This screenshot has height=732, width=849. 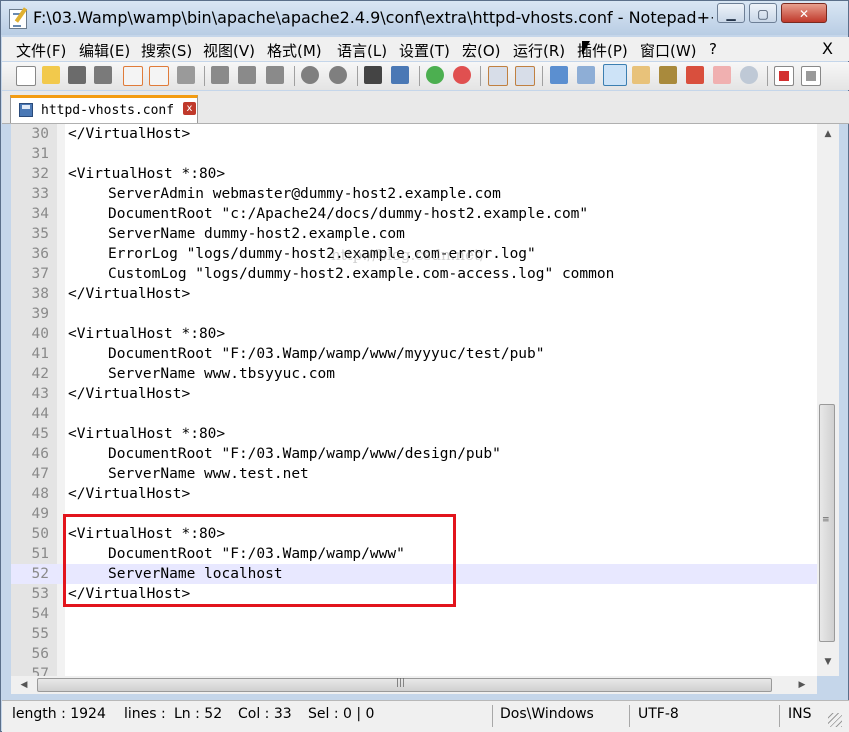 I want to click on stop-macro-icon, so click(x=811, y=76).